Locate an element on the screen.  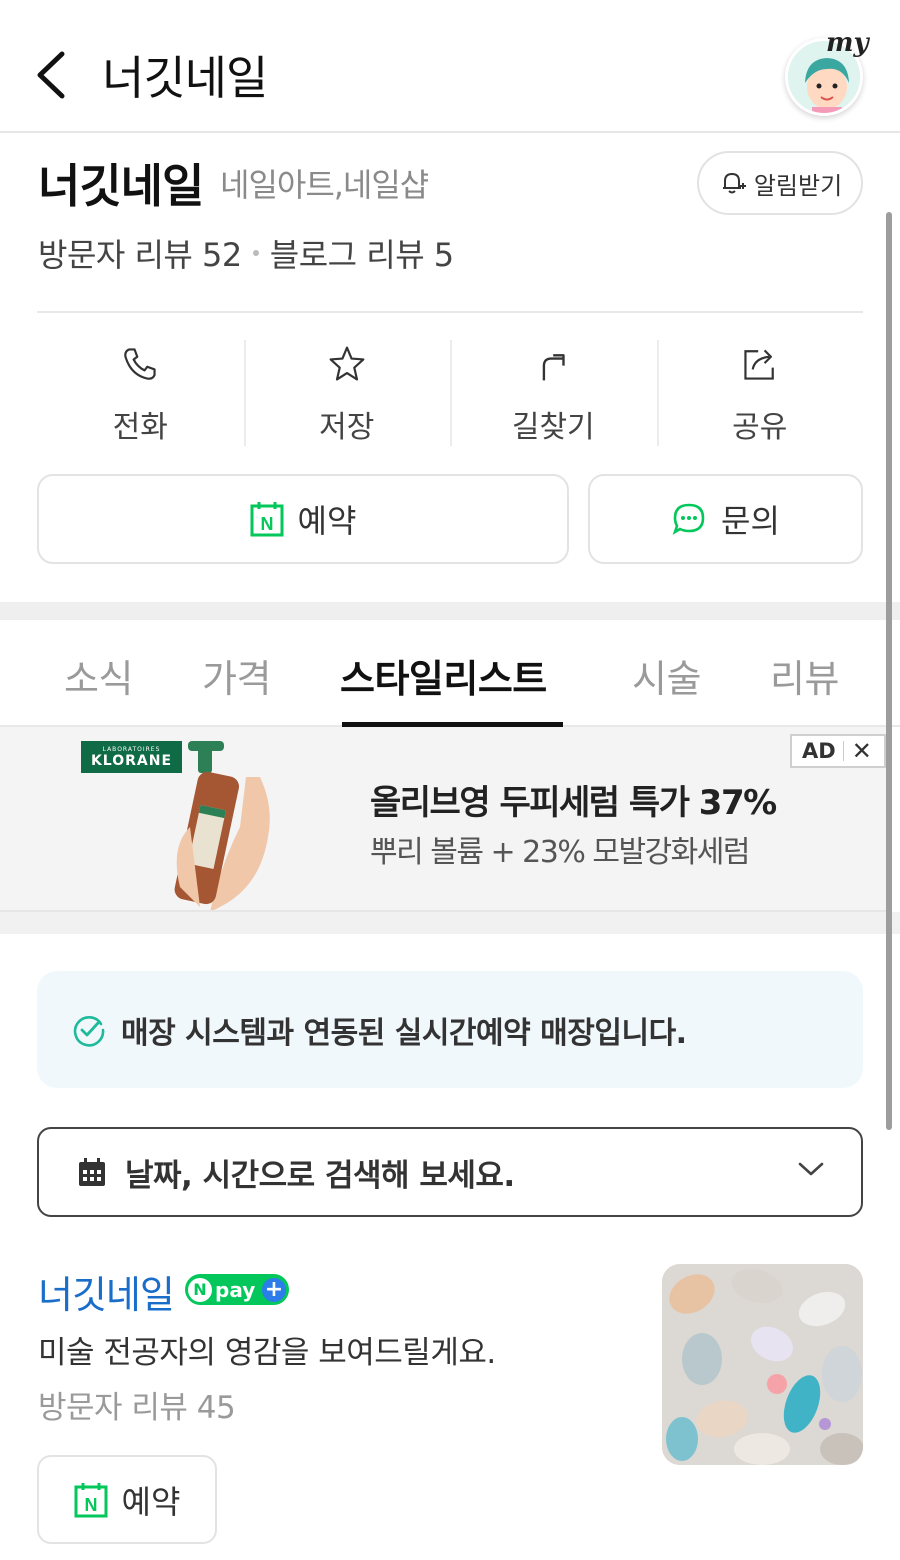
separator-dot is located at coordinates (255, 253).